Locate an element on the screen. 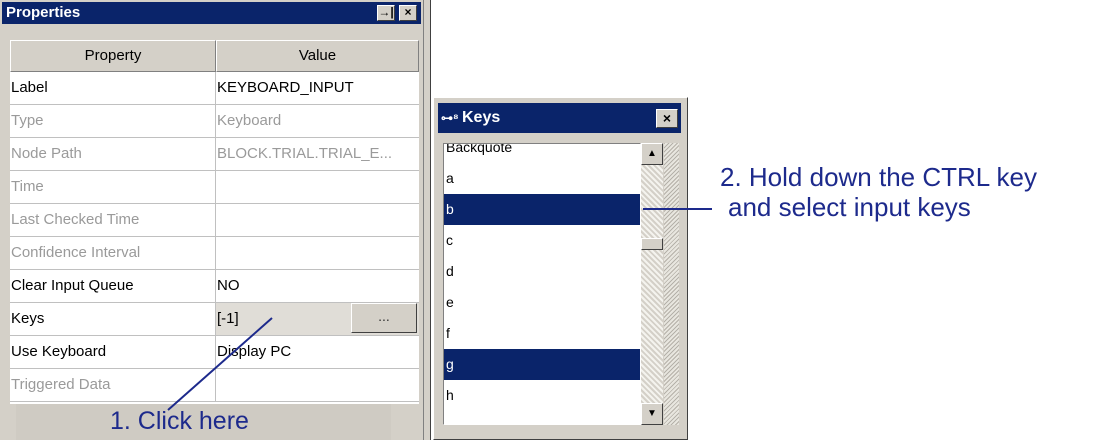  property-name: Type is located at coordinates (113, 121).